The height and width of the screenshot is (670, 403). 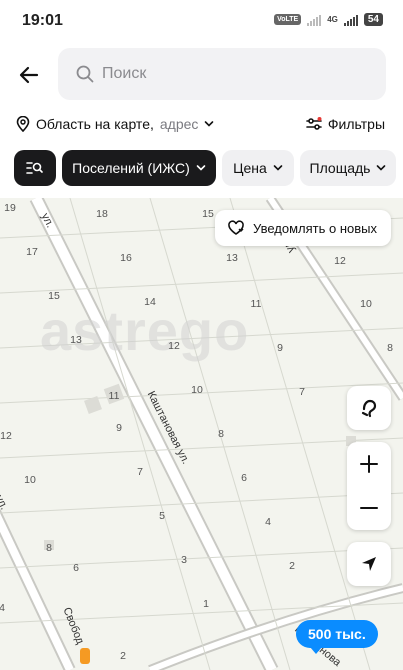 I want to click on parcel-number: 18, so click(x=102, y=214).